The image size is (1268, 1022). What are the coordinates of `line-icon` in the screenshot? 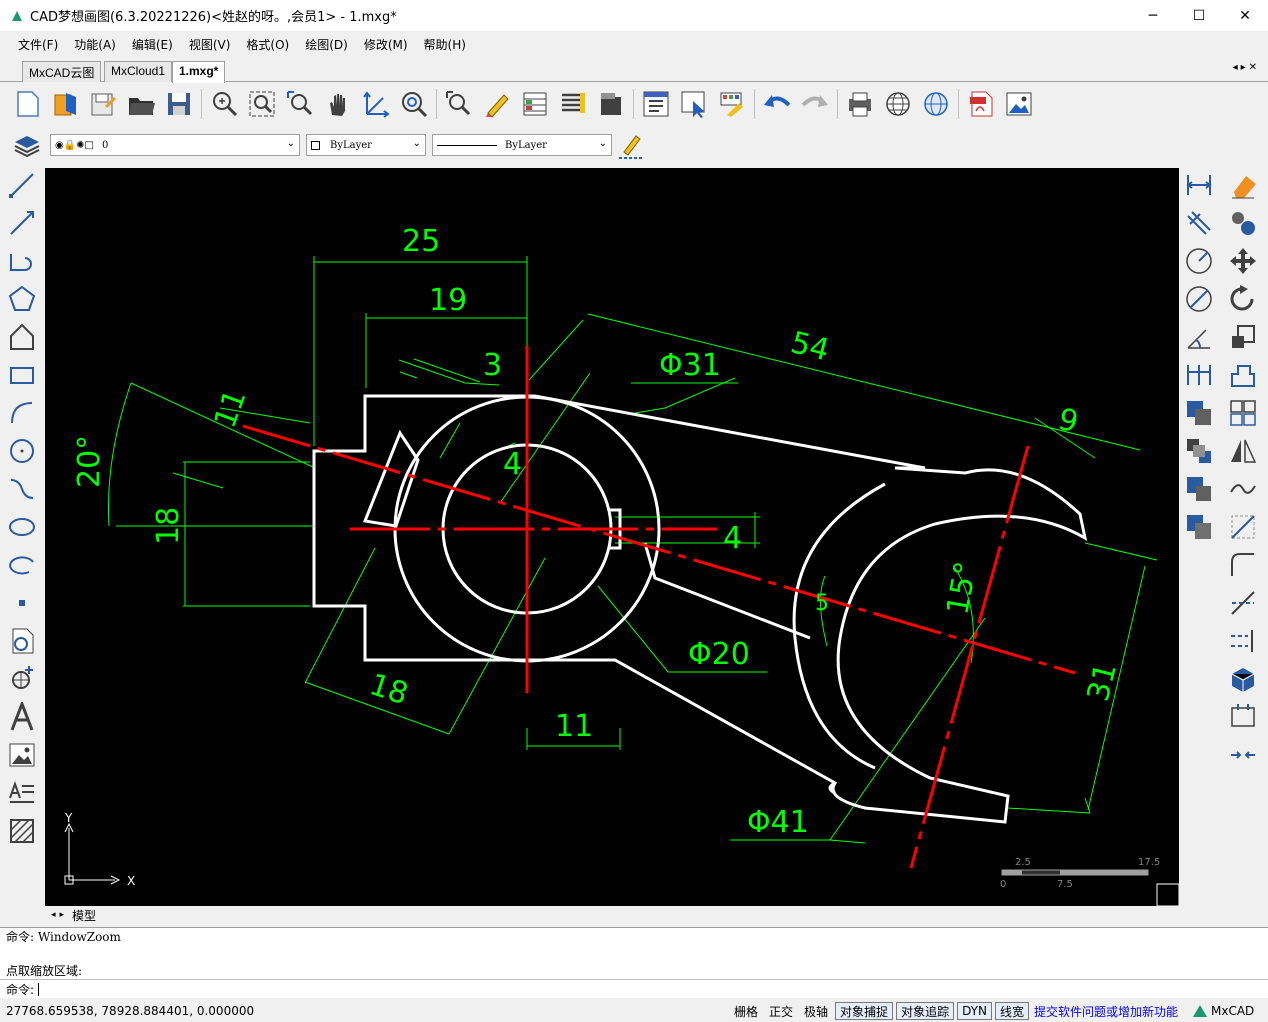 It's located at (22, 185).